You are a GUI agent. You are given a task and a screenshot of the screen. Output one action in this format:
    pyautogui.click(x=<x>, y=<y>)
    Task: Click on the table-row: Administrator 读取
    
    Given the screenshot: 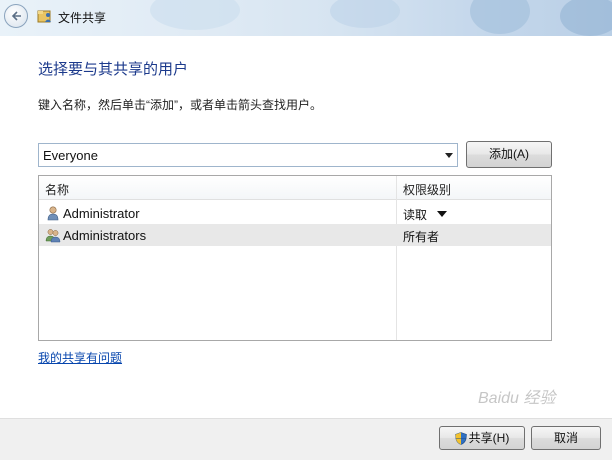 What is the action you would take?
    pyautogui.click(x=295, y=213)
    